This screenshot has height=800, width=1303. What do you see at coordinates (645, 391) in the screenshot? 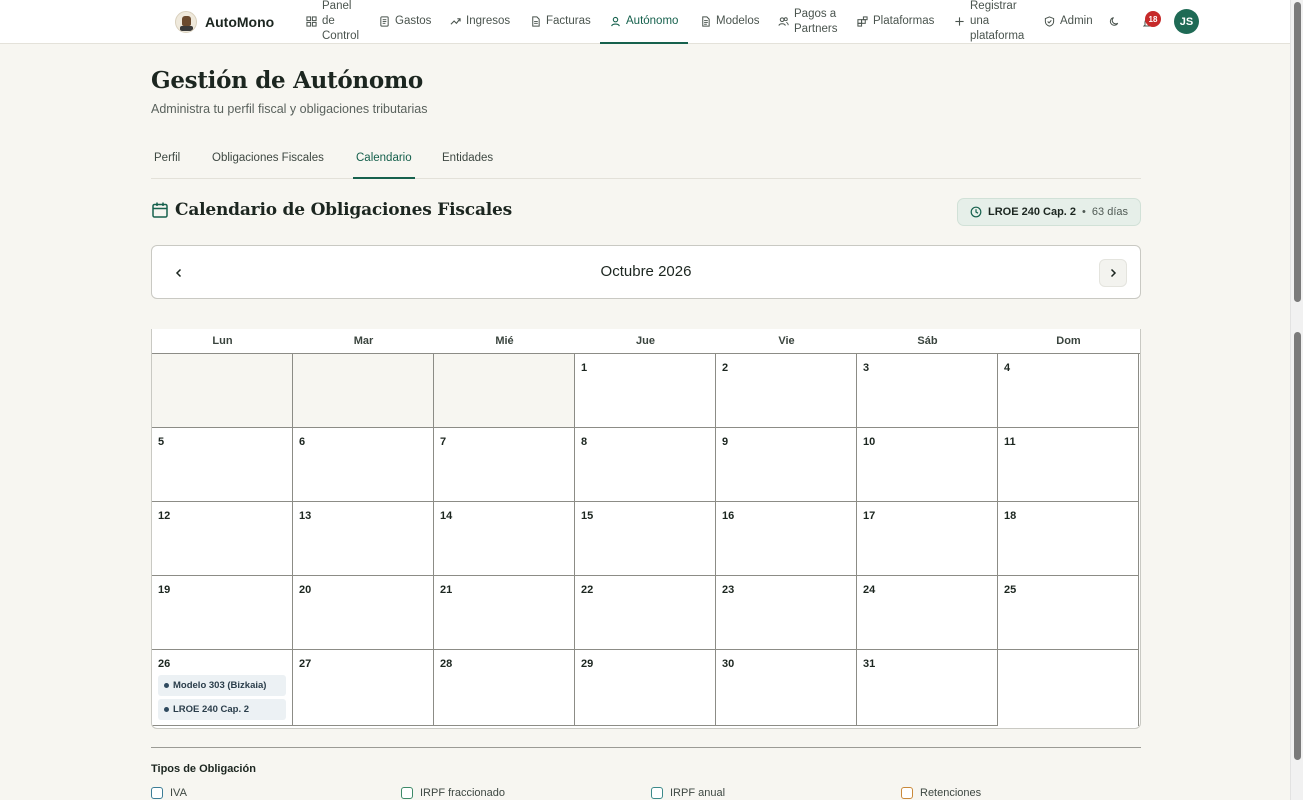
I see `calendar-day-cell: 1` at bounding box center [645, 391].